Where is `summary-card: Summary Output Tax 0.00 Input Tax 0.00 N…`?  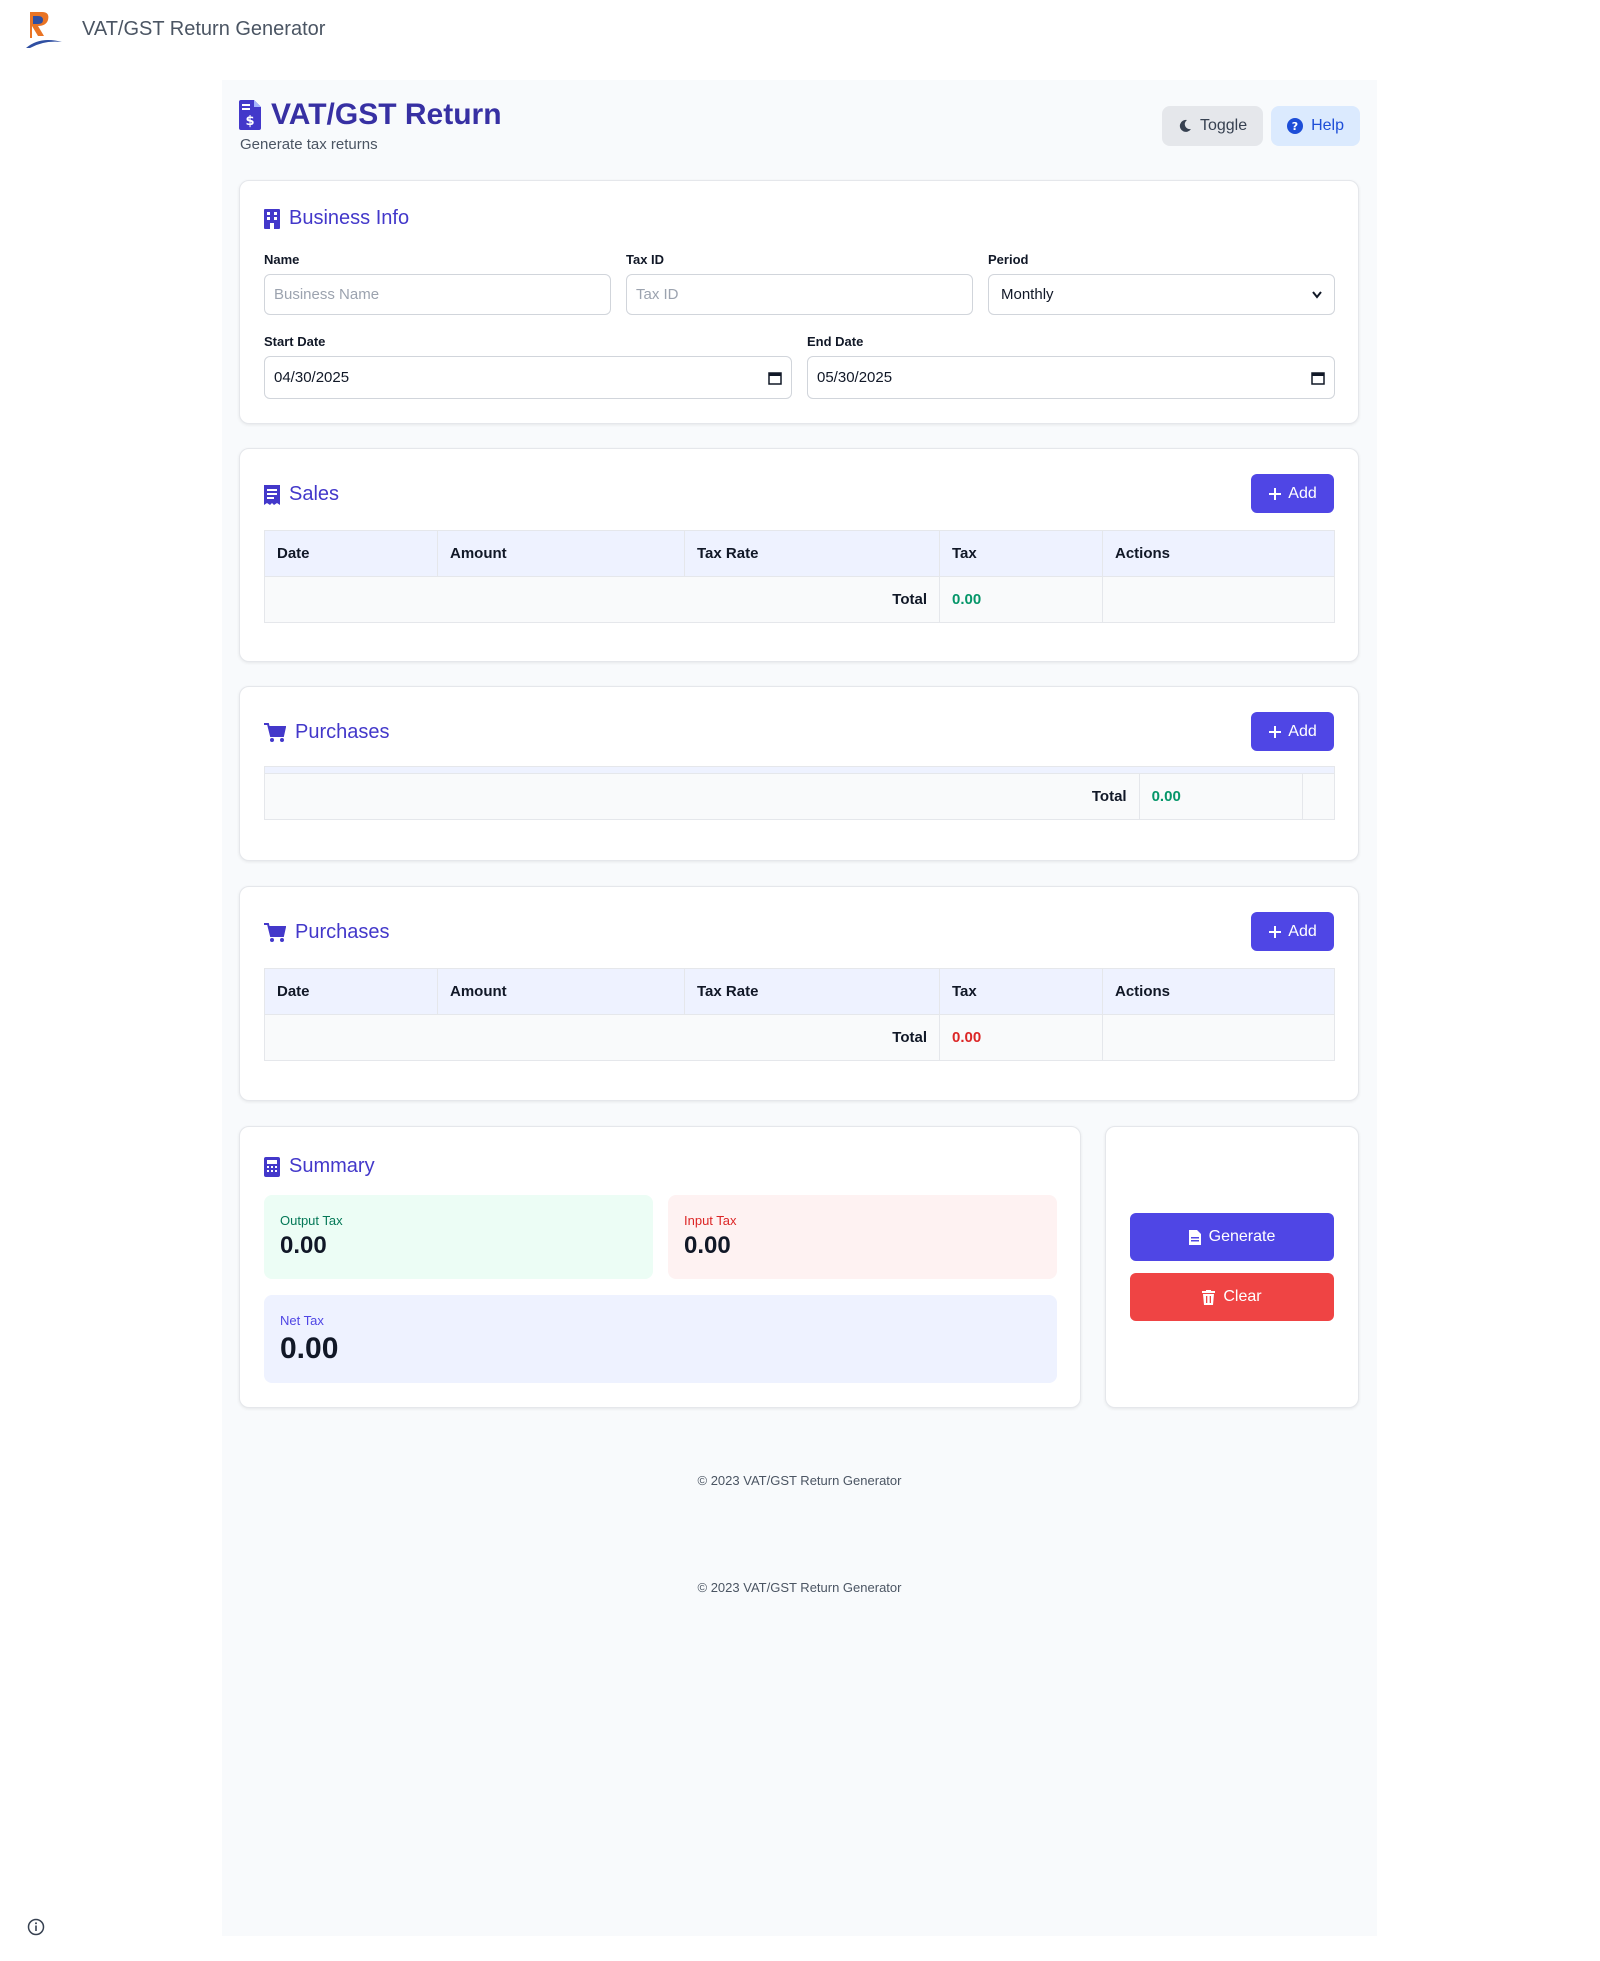 summary-card: Summary Output Tax 0.00 Input Tax 0.00 N… is located at coordinates (660, 1267).